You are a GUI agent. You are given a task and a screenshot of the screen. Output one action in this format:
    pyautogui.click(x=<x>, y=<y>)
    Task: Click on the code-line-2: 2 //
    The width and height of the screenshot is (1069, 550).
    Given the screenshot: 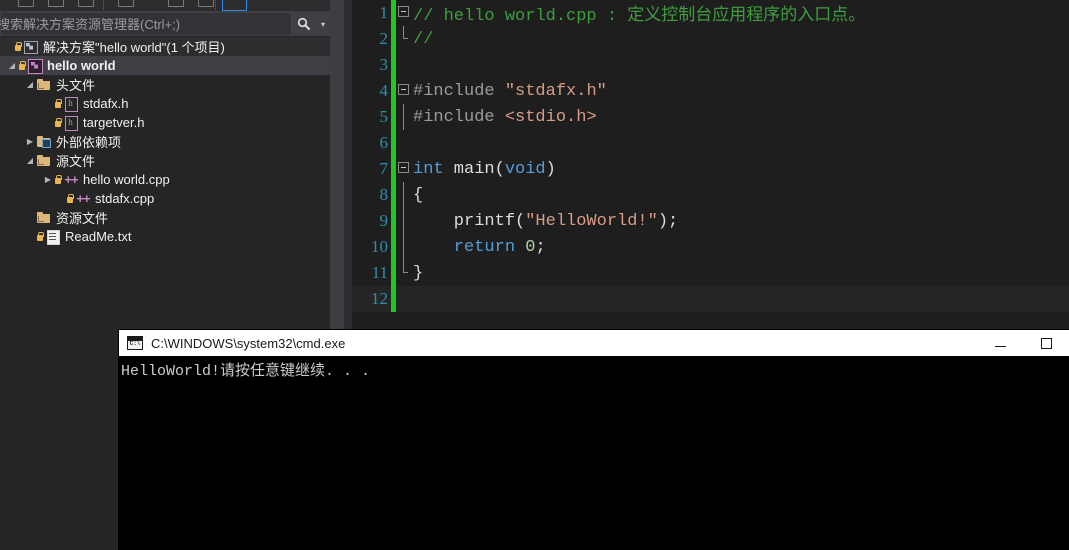 What is the action you would take?
    pyautogui.click(x=710, y=39)
    